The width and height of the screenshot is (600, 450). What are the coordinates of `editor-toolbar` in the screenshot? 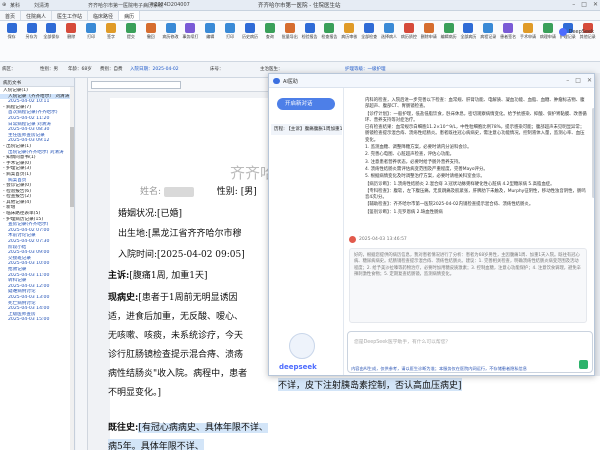 It's located at (183, 85).